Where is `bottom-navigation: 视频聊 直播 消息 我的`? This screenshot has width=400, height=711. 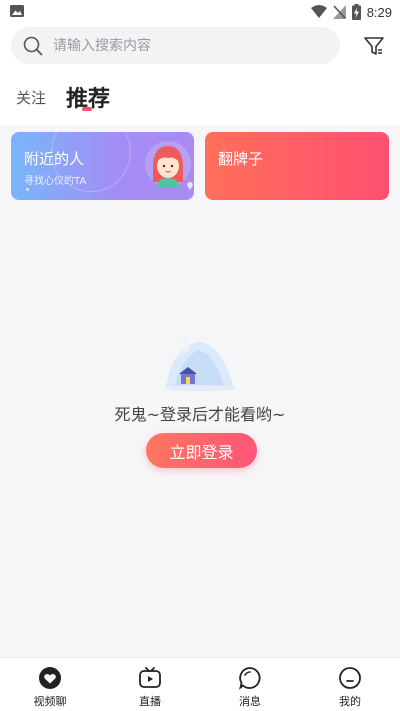
bottom-navigation: 视频聊 直播 消息 我的 is located at coordinates (200, 684).